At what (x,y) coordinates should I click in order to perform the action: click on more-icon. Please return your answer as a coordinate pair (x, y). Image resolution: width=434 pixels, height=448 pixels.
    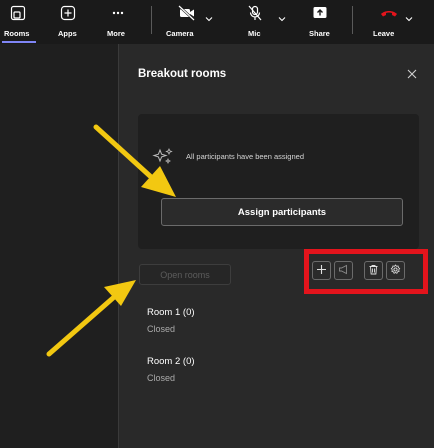
    Looking at the image, I should click on (118, 13).